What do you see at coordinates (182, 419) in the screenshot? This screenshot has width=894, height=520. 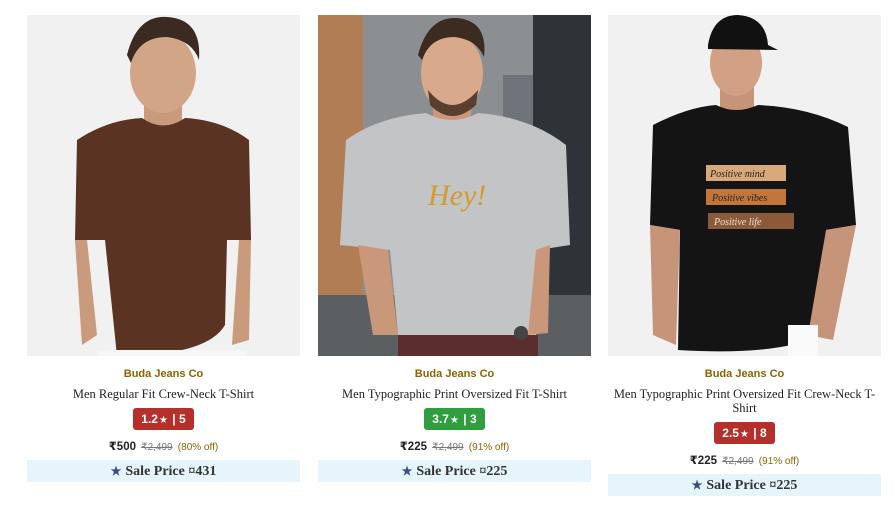 I see `review-count: 5` at bounding box center [182, 419].